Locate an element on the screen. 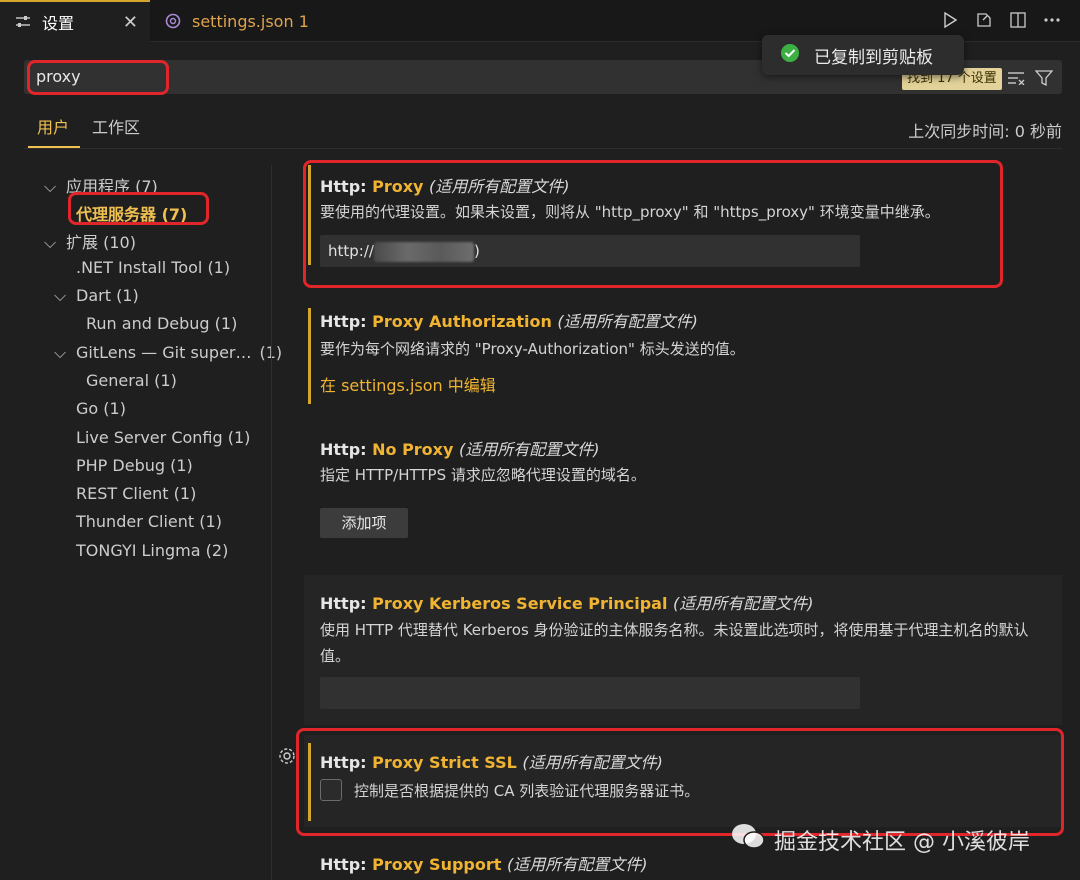 The height and width of the screenshot is (880, 1080). proxy-value-field: http://) is located at coordinates (590, 251).